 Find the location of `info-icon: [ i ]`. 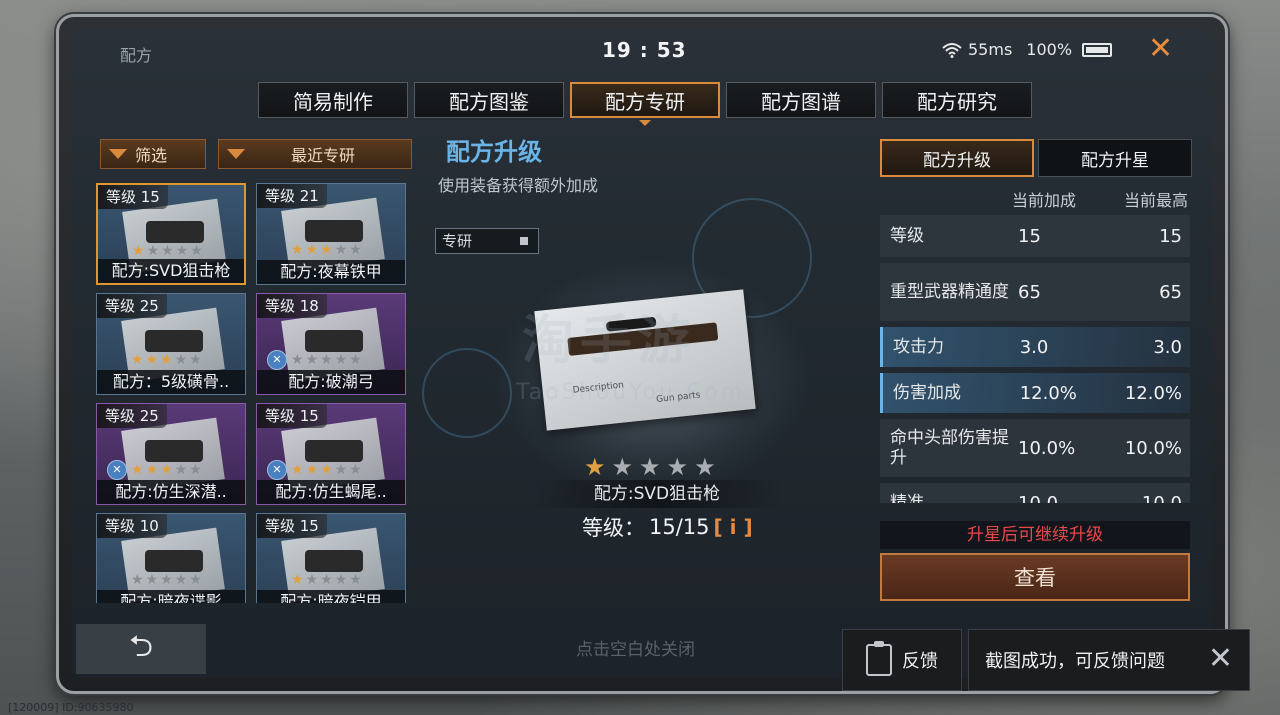

info-icon: [ i ] is located at coordinates (733, 527).